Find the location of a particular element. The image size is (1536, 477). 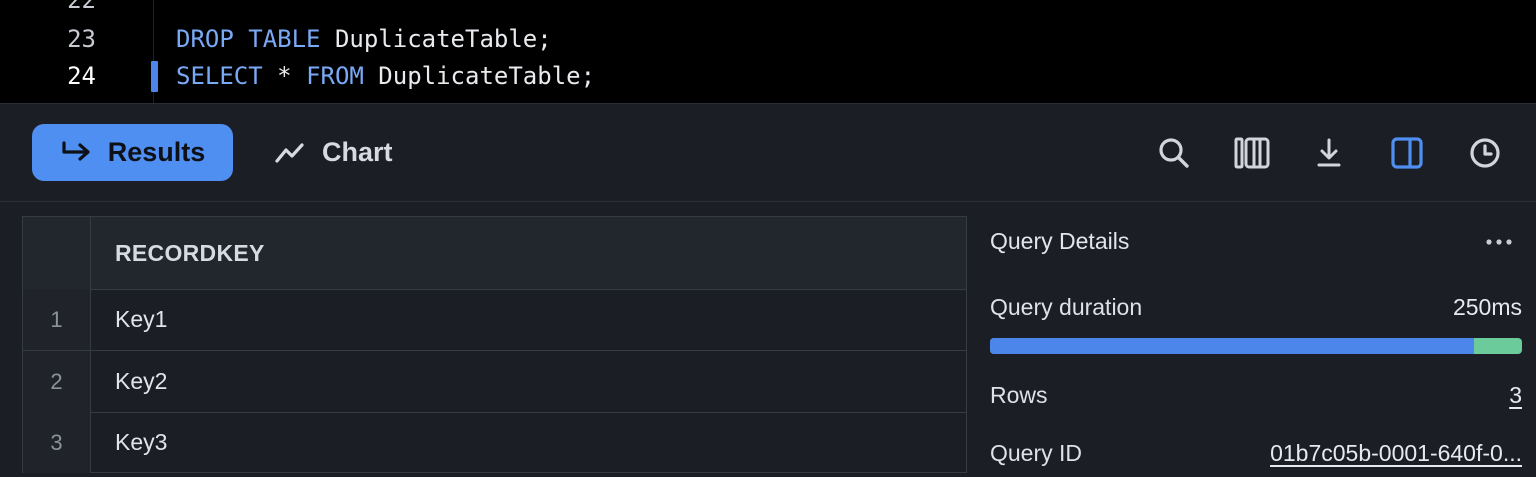

table-row: 2 Key2 is located at coordinates (494, 382).